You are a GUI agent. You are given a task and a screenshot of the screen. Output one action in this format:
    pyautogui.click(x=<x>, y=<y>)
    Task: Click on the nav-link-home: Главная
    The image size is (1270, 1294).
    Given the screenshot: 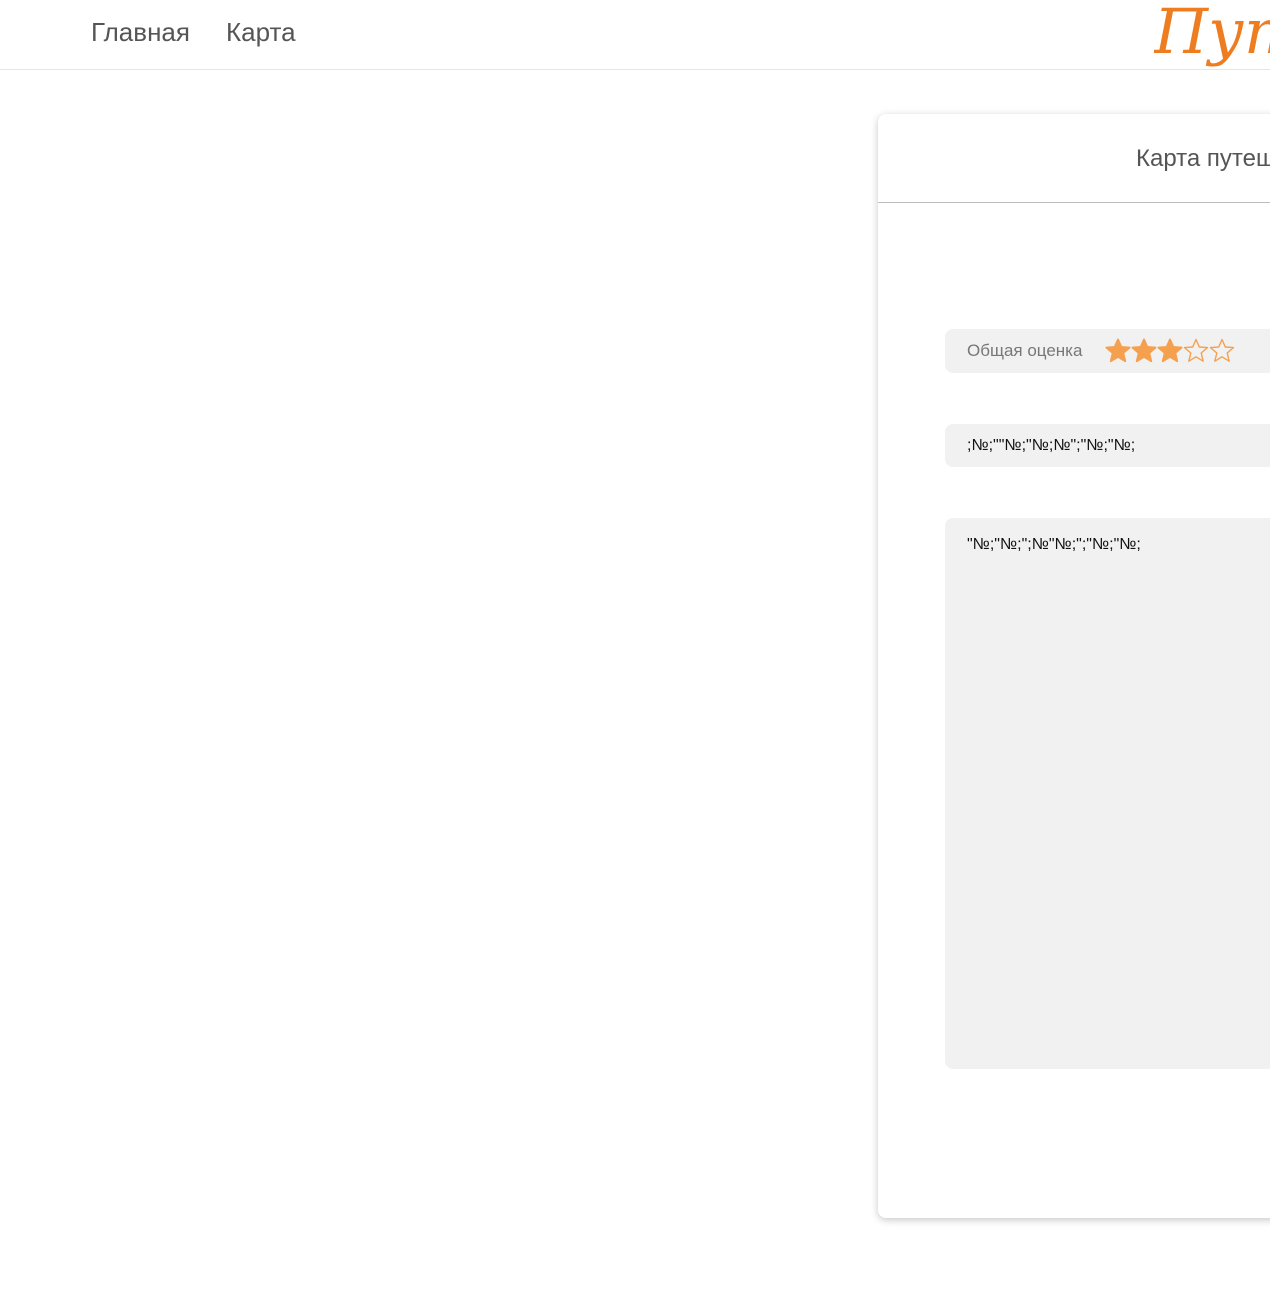 What is the action you would take?
    pyautogui.click(x=140, y=32)
    